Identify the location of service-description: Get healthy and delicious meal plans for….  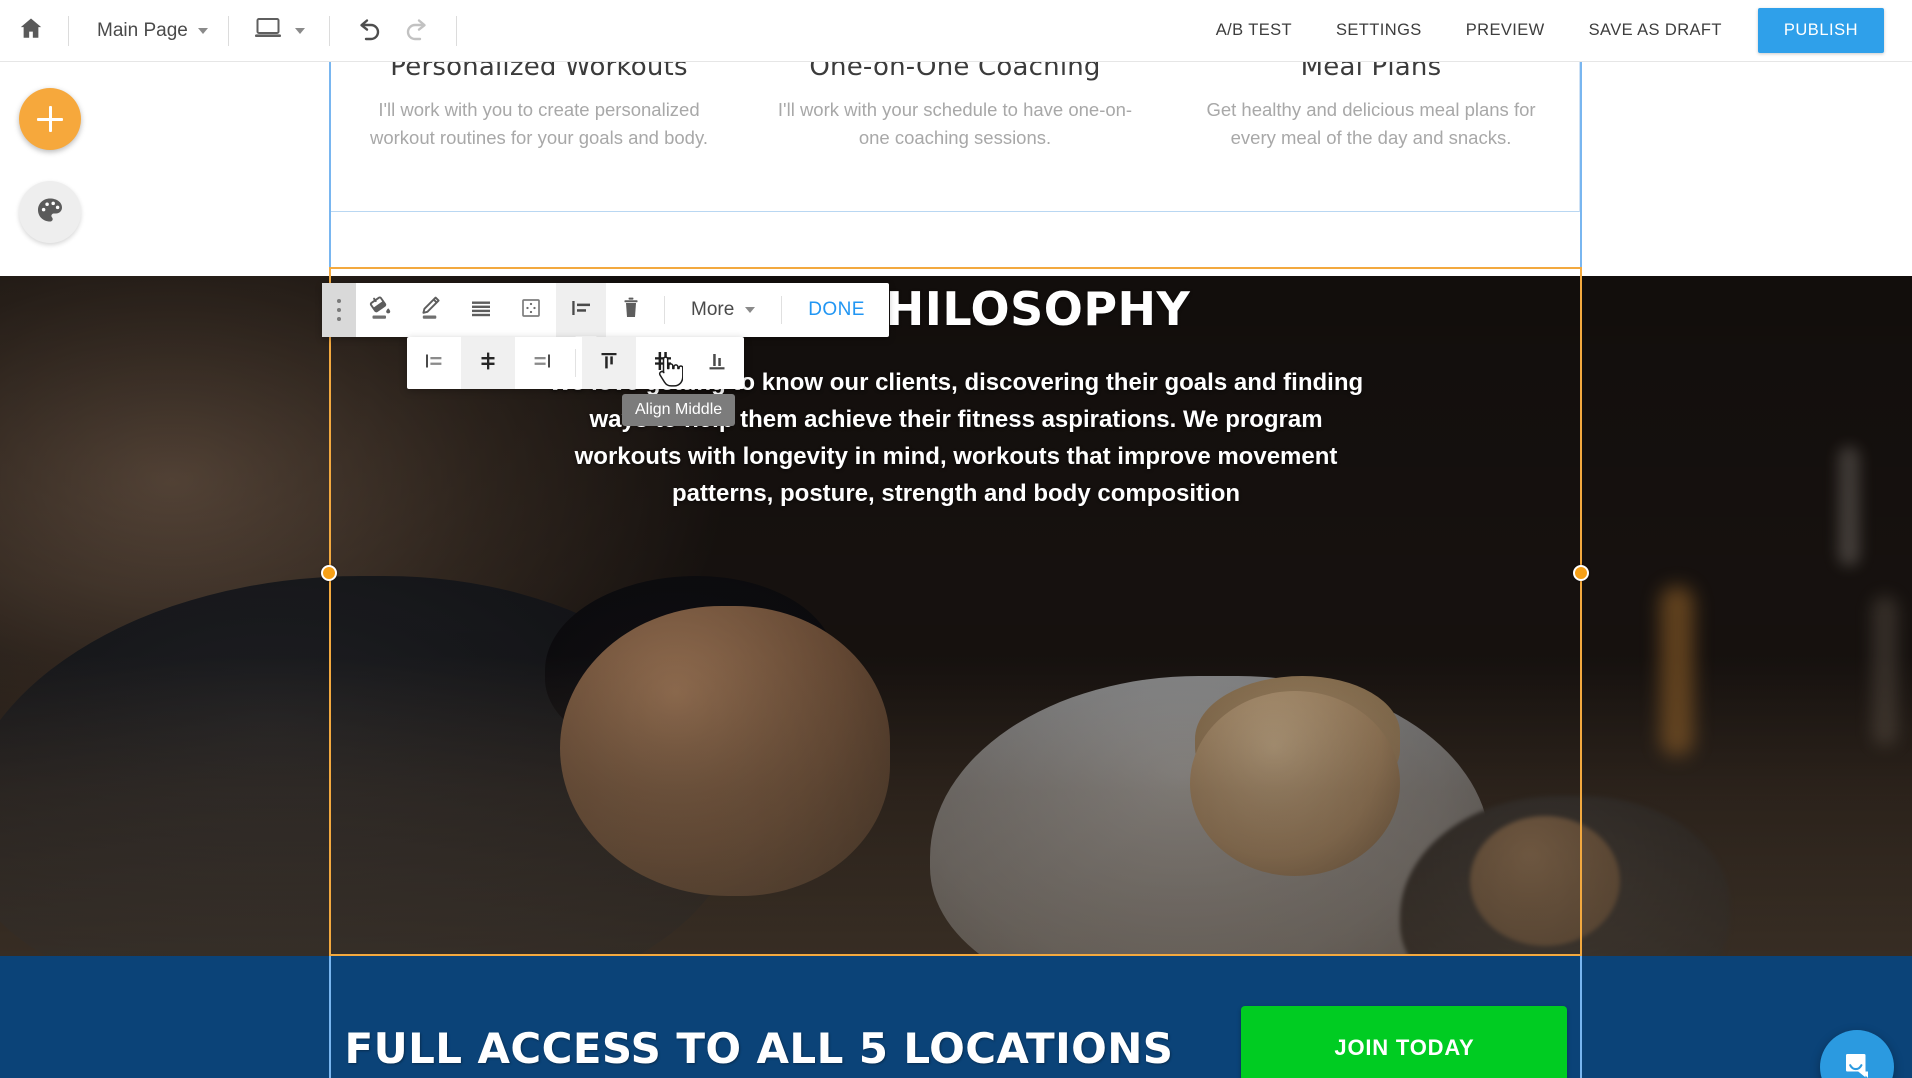
(1371, 123).